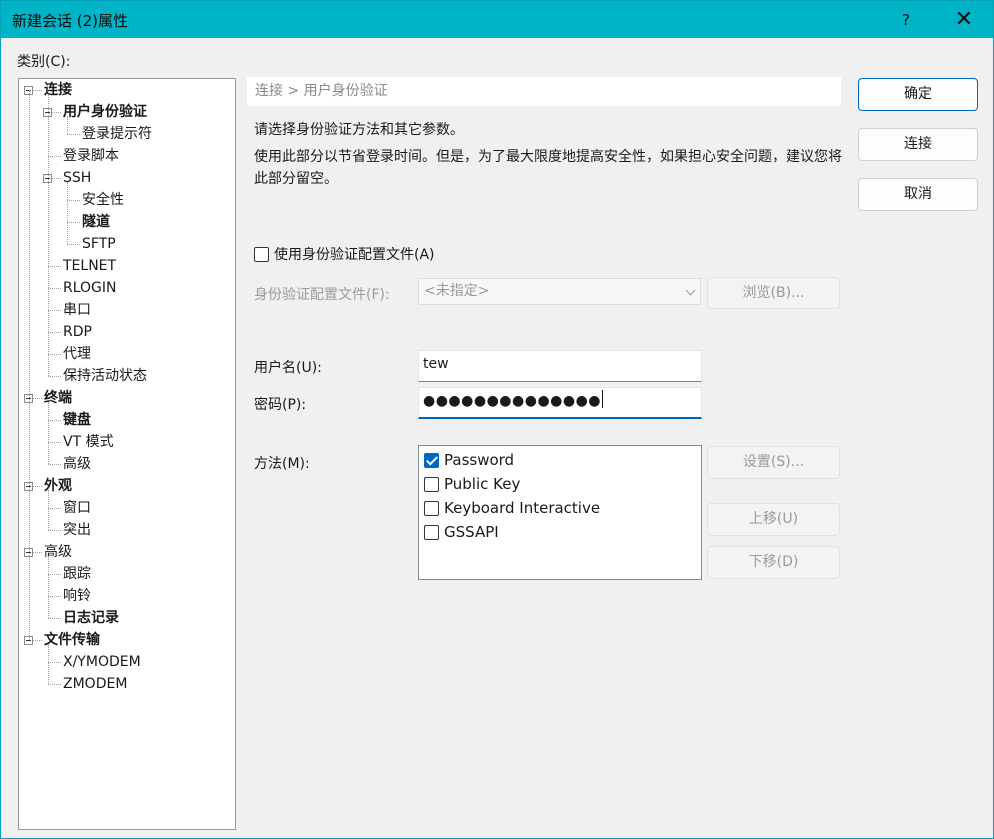  Describe the element at coordinates (77, 354) in the screenshot. I see `tree-item: 代理` at that location.